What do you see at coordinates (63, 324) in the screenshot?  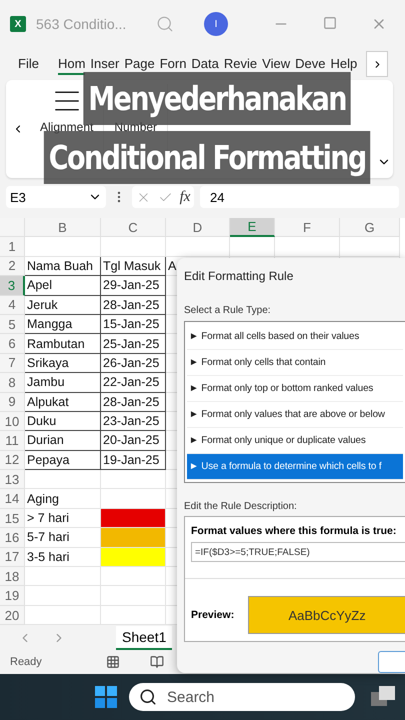 I see `table-cell: Mangga` at bounding box center [63, 324].